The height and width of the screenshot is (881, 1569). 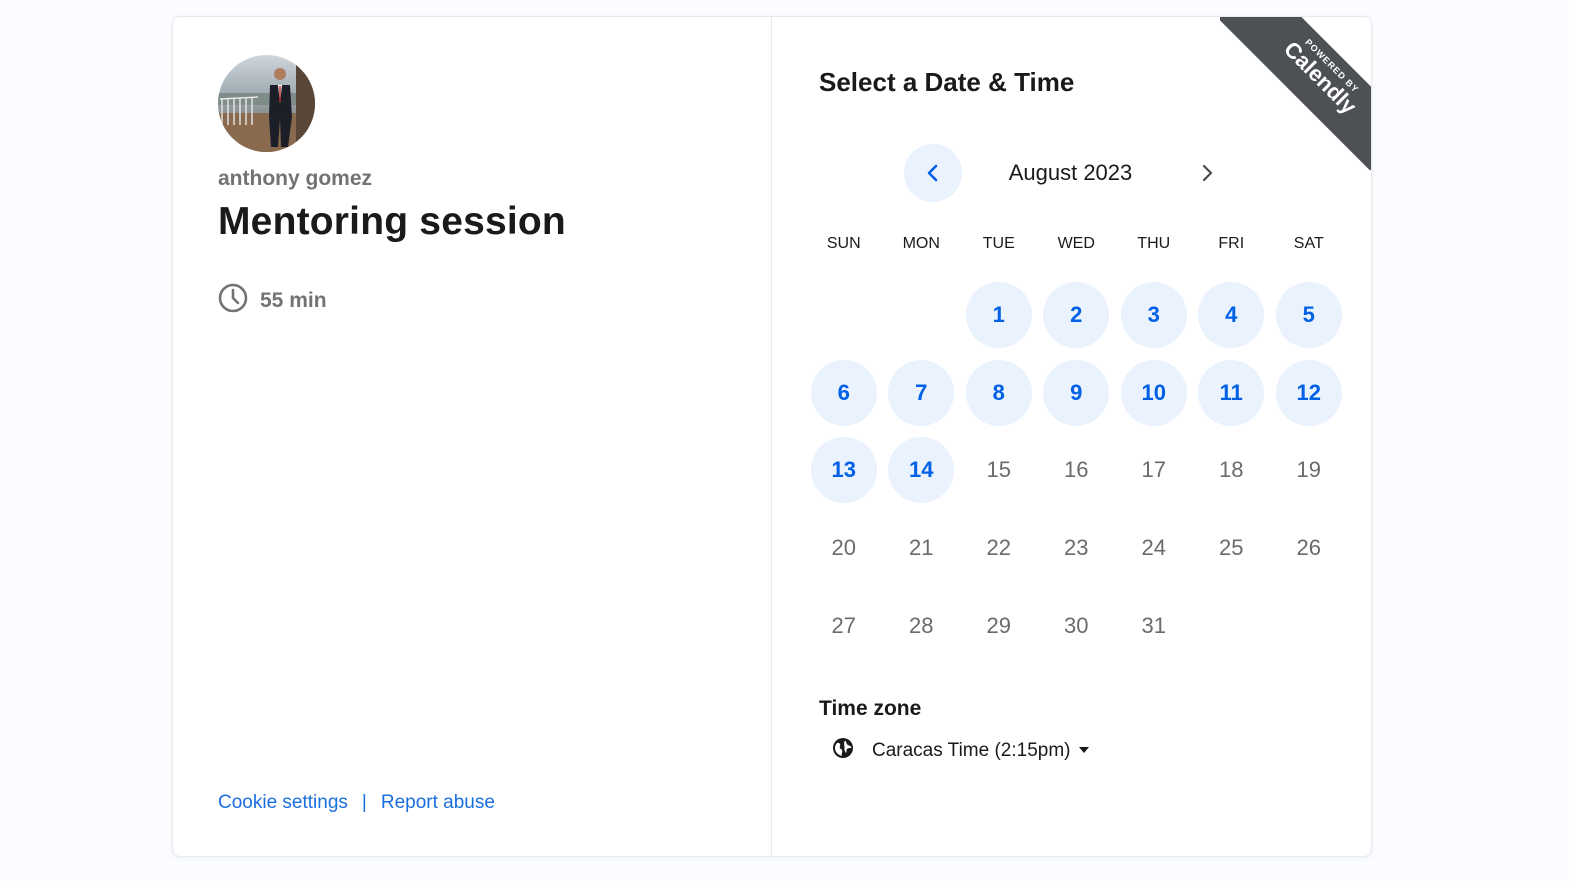 I want to click on caret-down-icon, so click(x=1083, y=749).